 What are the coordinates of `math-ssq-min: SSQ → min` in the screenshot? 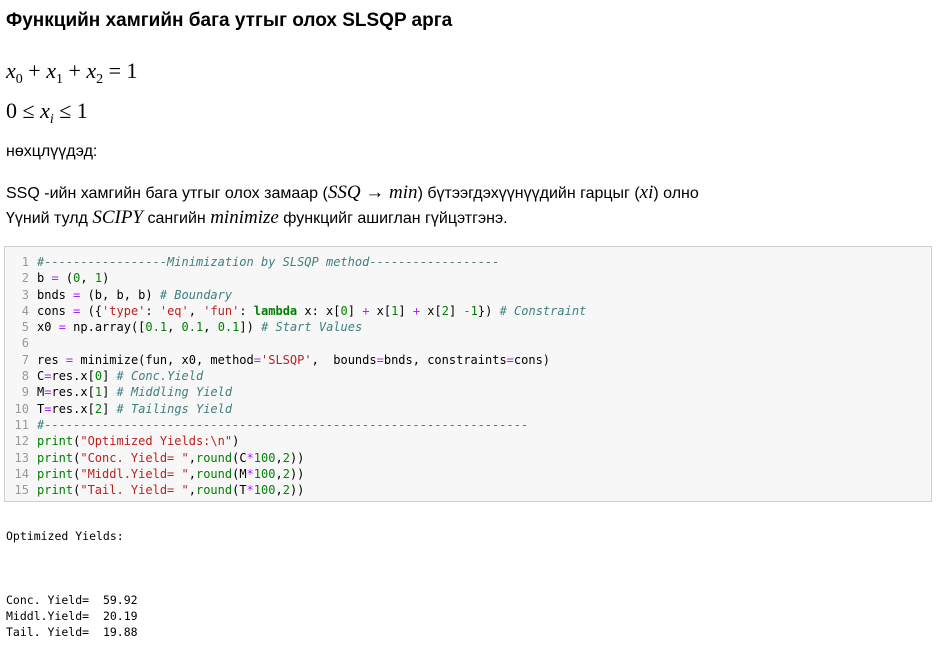 It's located at (372, 192).